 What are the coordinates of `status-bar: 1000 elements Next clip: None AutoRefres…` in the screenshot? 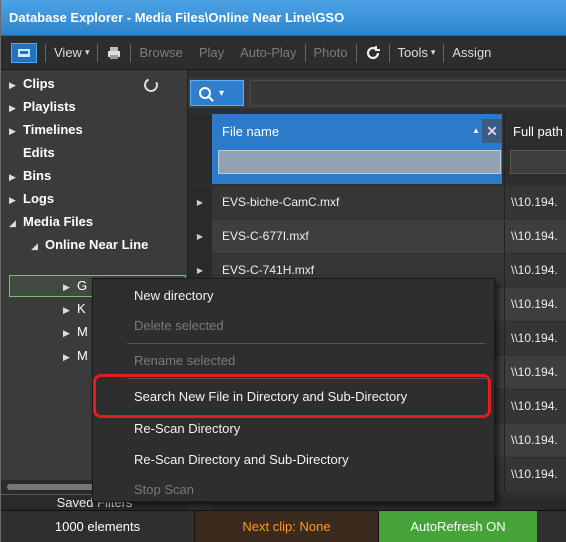 It's located at (283, 526).